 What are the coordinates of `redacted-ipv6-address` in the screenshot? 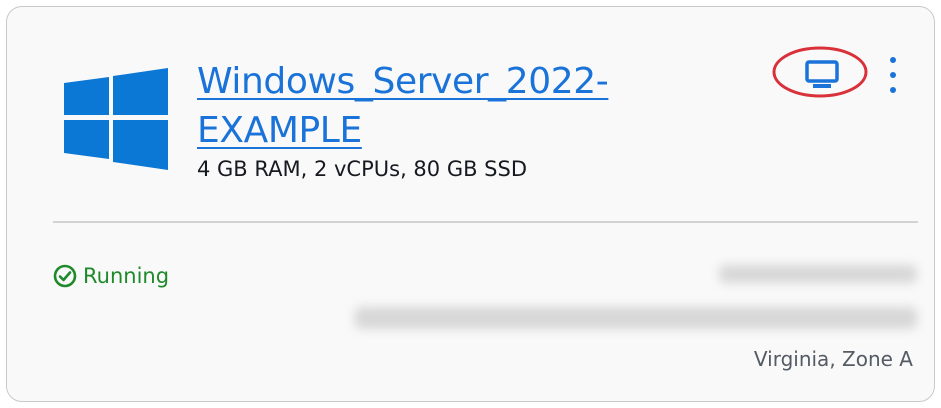 It's located at (636, 318).